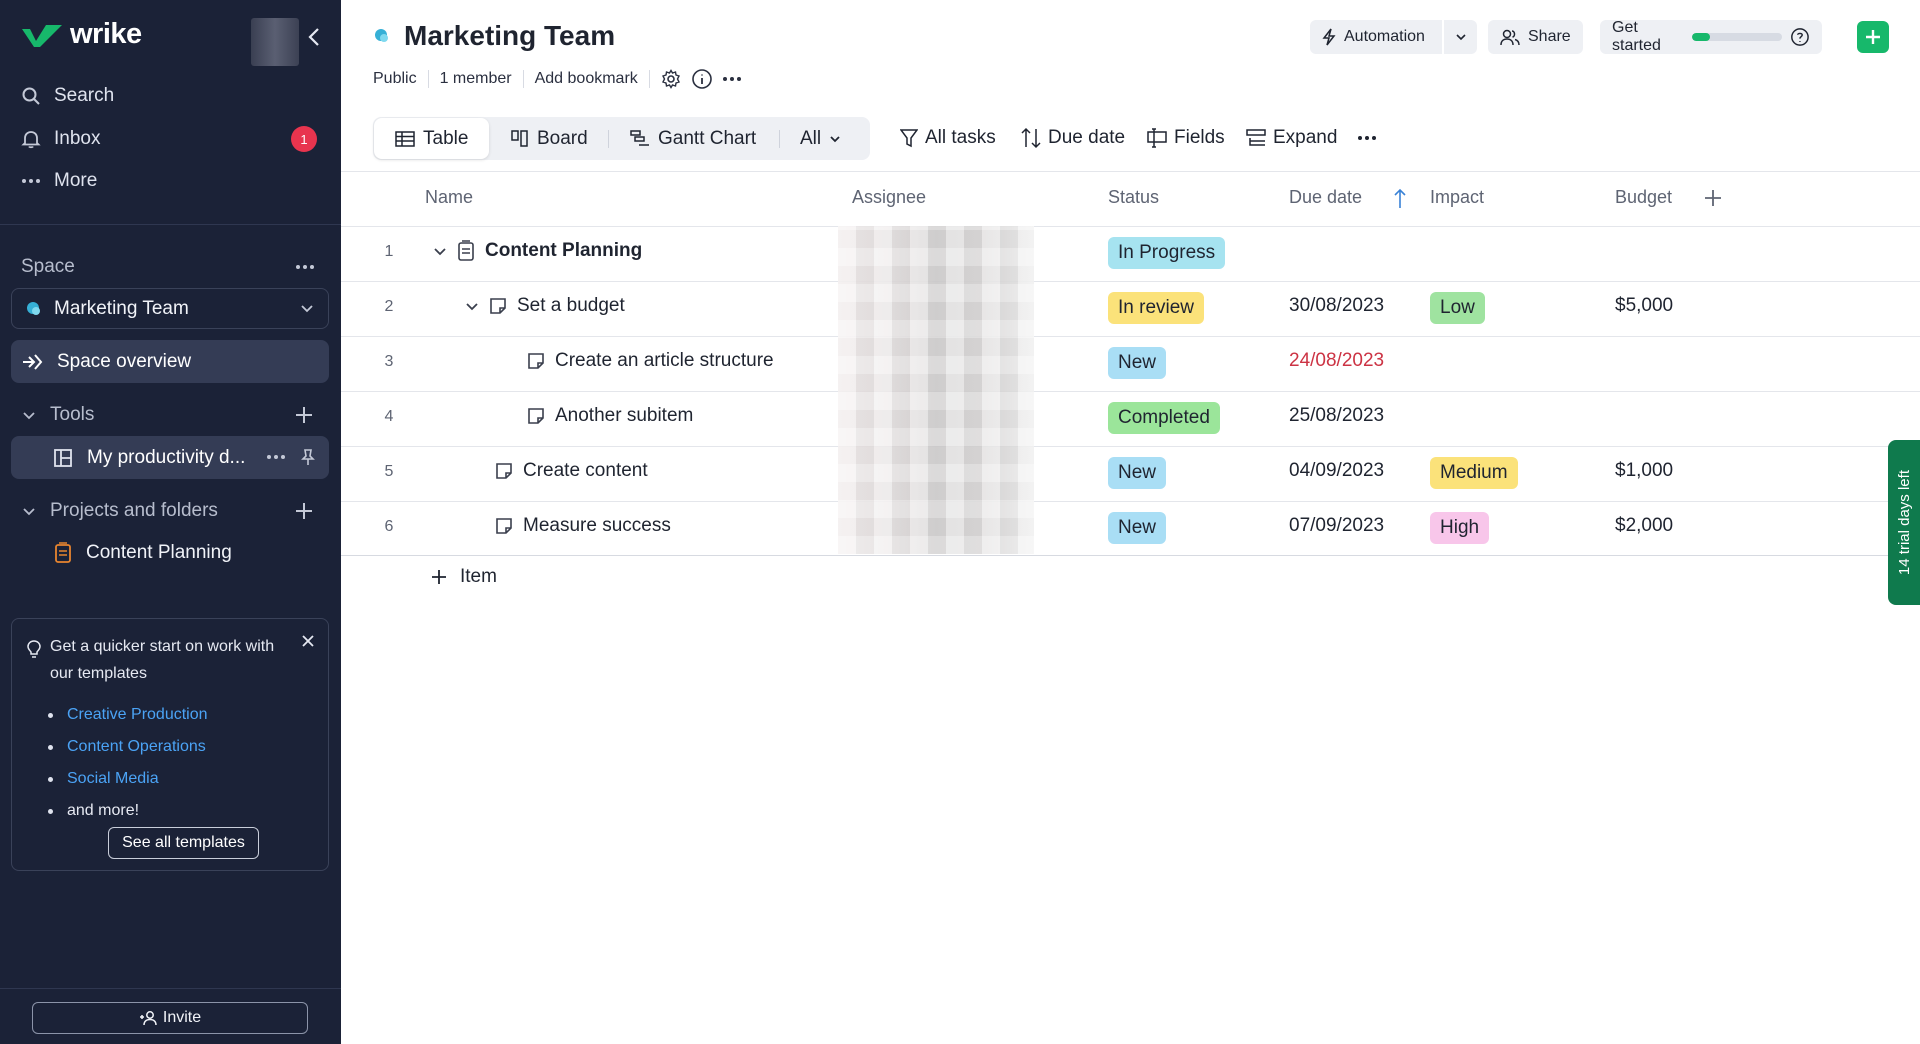 The height and width of the screenshot is (1044, 1920). I want to click on column-header-assignee: Assignee, so click(889, 197).